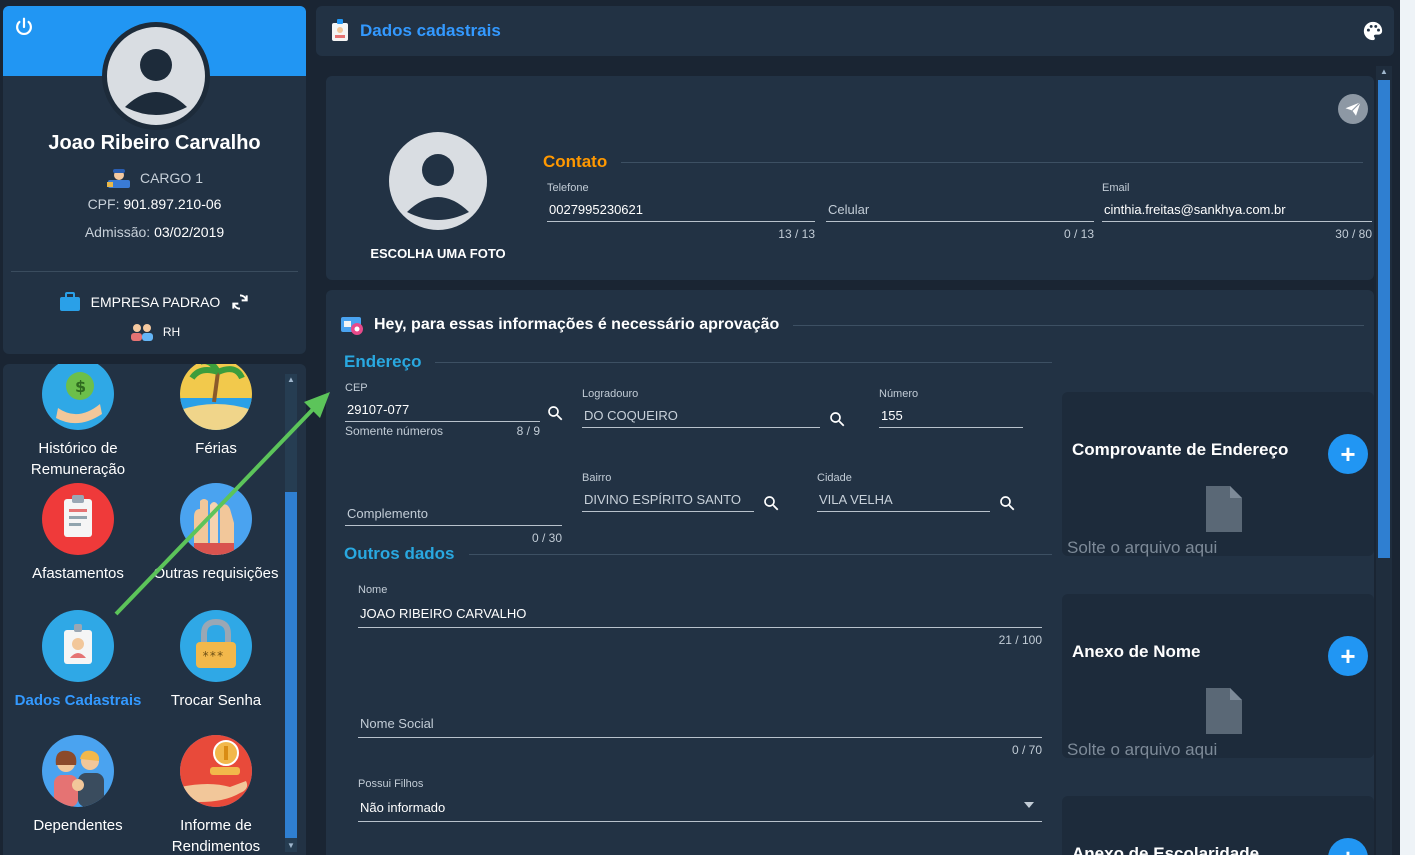  I want to click on profile-name: Joao Ribeiro Carvalho, so click(154, 143).